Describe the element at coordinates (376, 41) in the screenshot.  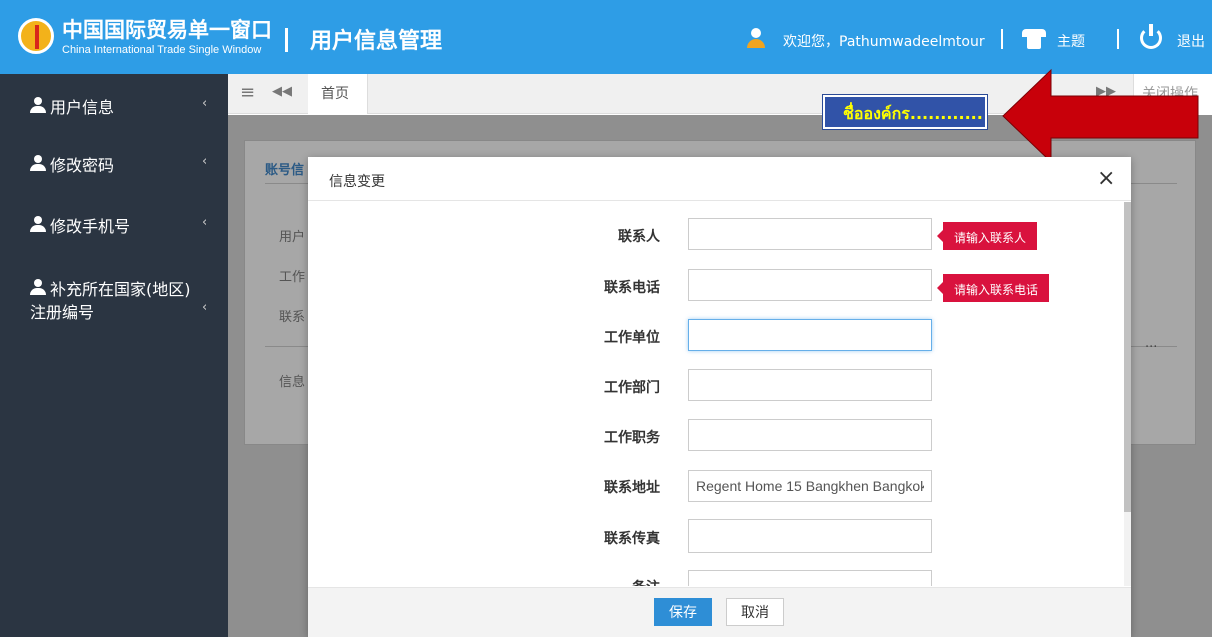
I see `page-title: 用户信息管理` at that location.